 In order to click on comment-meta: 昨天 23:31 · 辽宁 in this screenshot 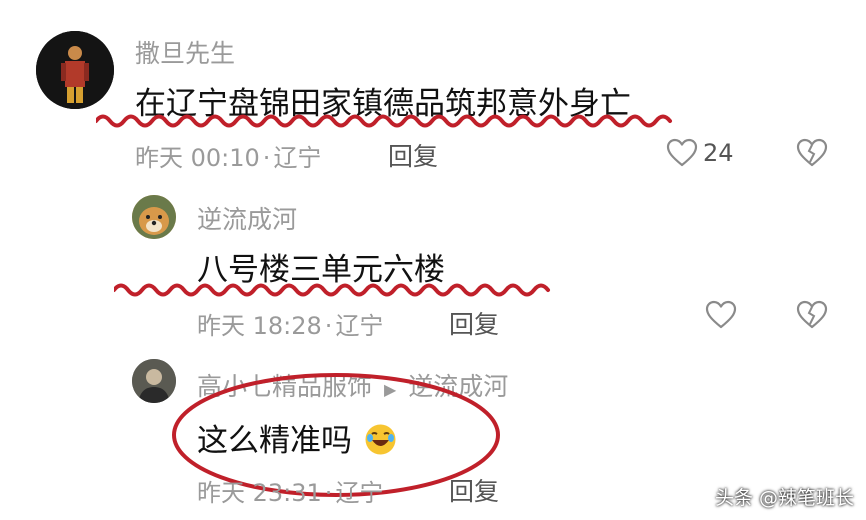, I will do `click(290, 490)`.